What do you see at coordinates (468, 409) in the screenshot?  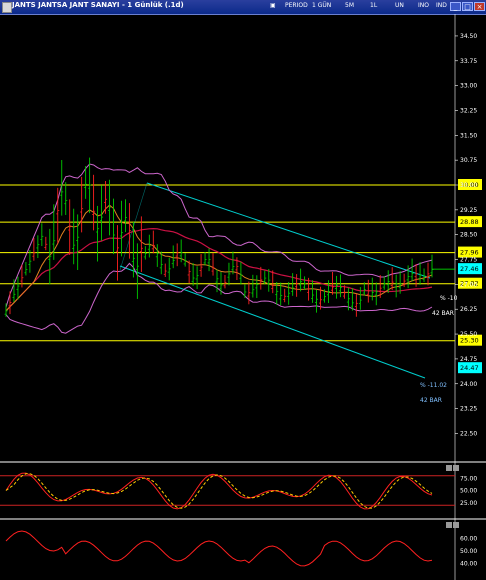 I see `price-tick-label: 23.25` at bounding box center [468, 409].